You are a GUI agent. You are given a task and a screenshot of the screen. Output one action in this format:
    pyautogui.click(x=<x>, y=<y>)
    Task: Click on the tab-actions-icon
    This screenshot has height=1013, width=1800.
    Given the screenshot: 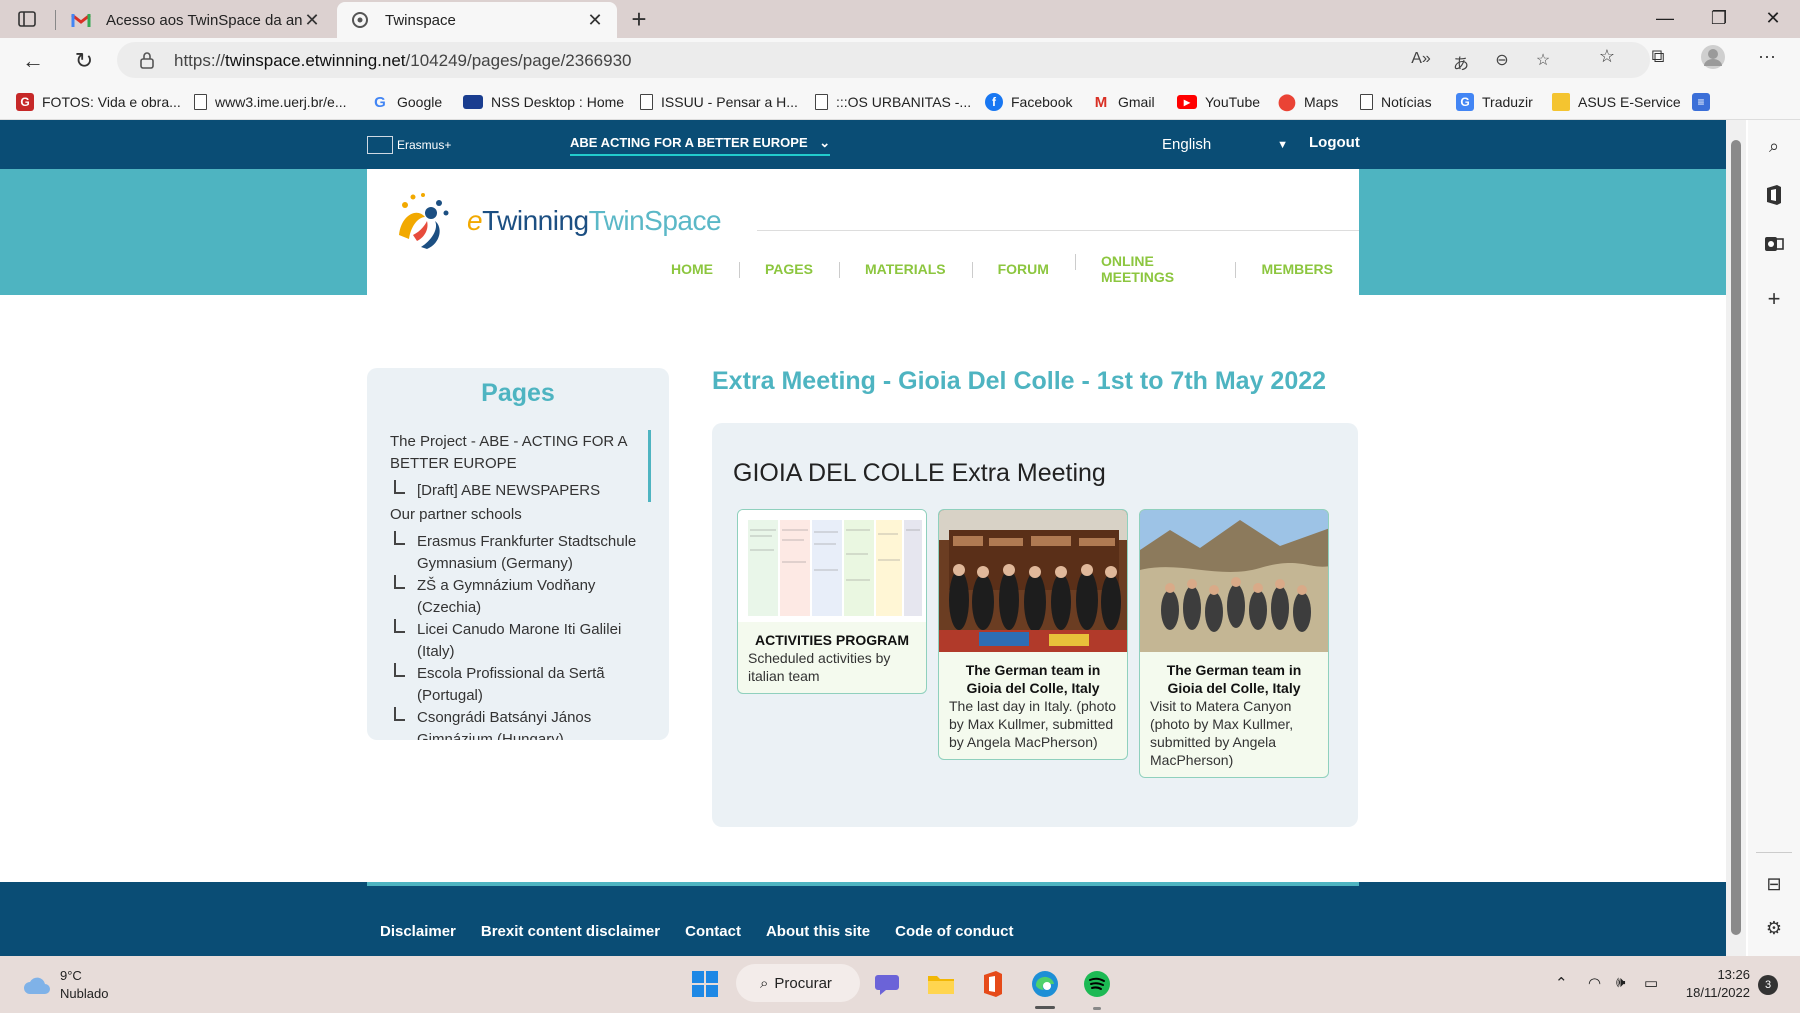 What is the action you would take?
    pyautogui.click(x=27, y=19)
    